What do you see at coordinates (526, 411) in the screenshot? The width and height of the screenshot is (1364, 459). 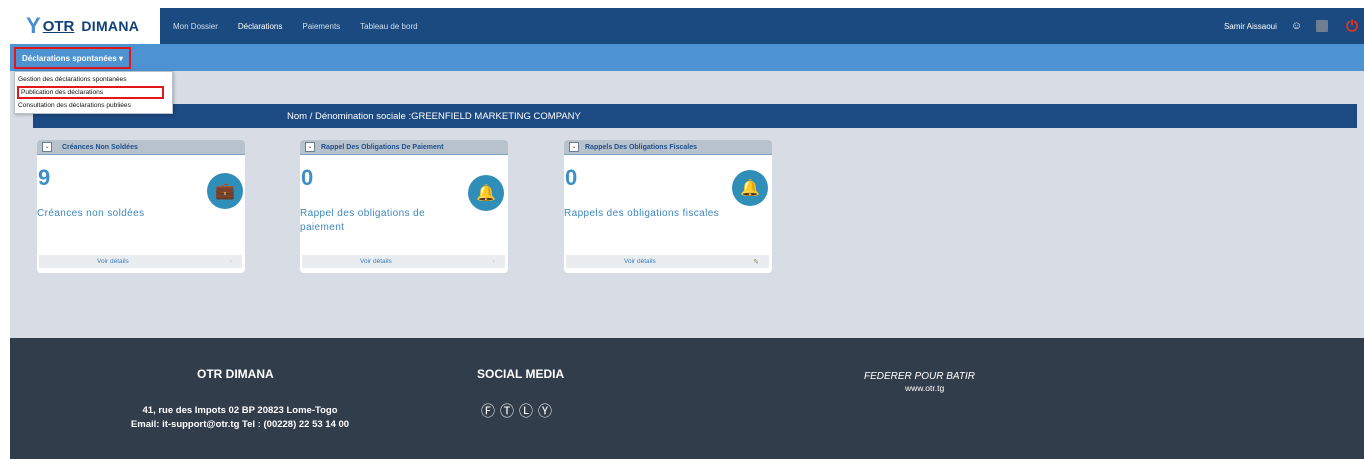 I see `linkedin-icon: Ⓛ` at bounding box center [526, 411].